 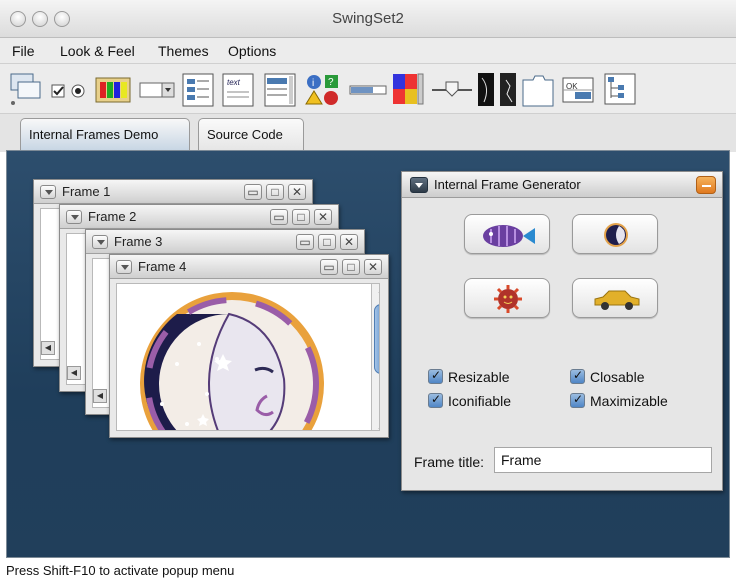 I want to click on option-pane-icon: i ?, so click(x=324, y=89).